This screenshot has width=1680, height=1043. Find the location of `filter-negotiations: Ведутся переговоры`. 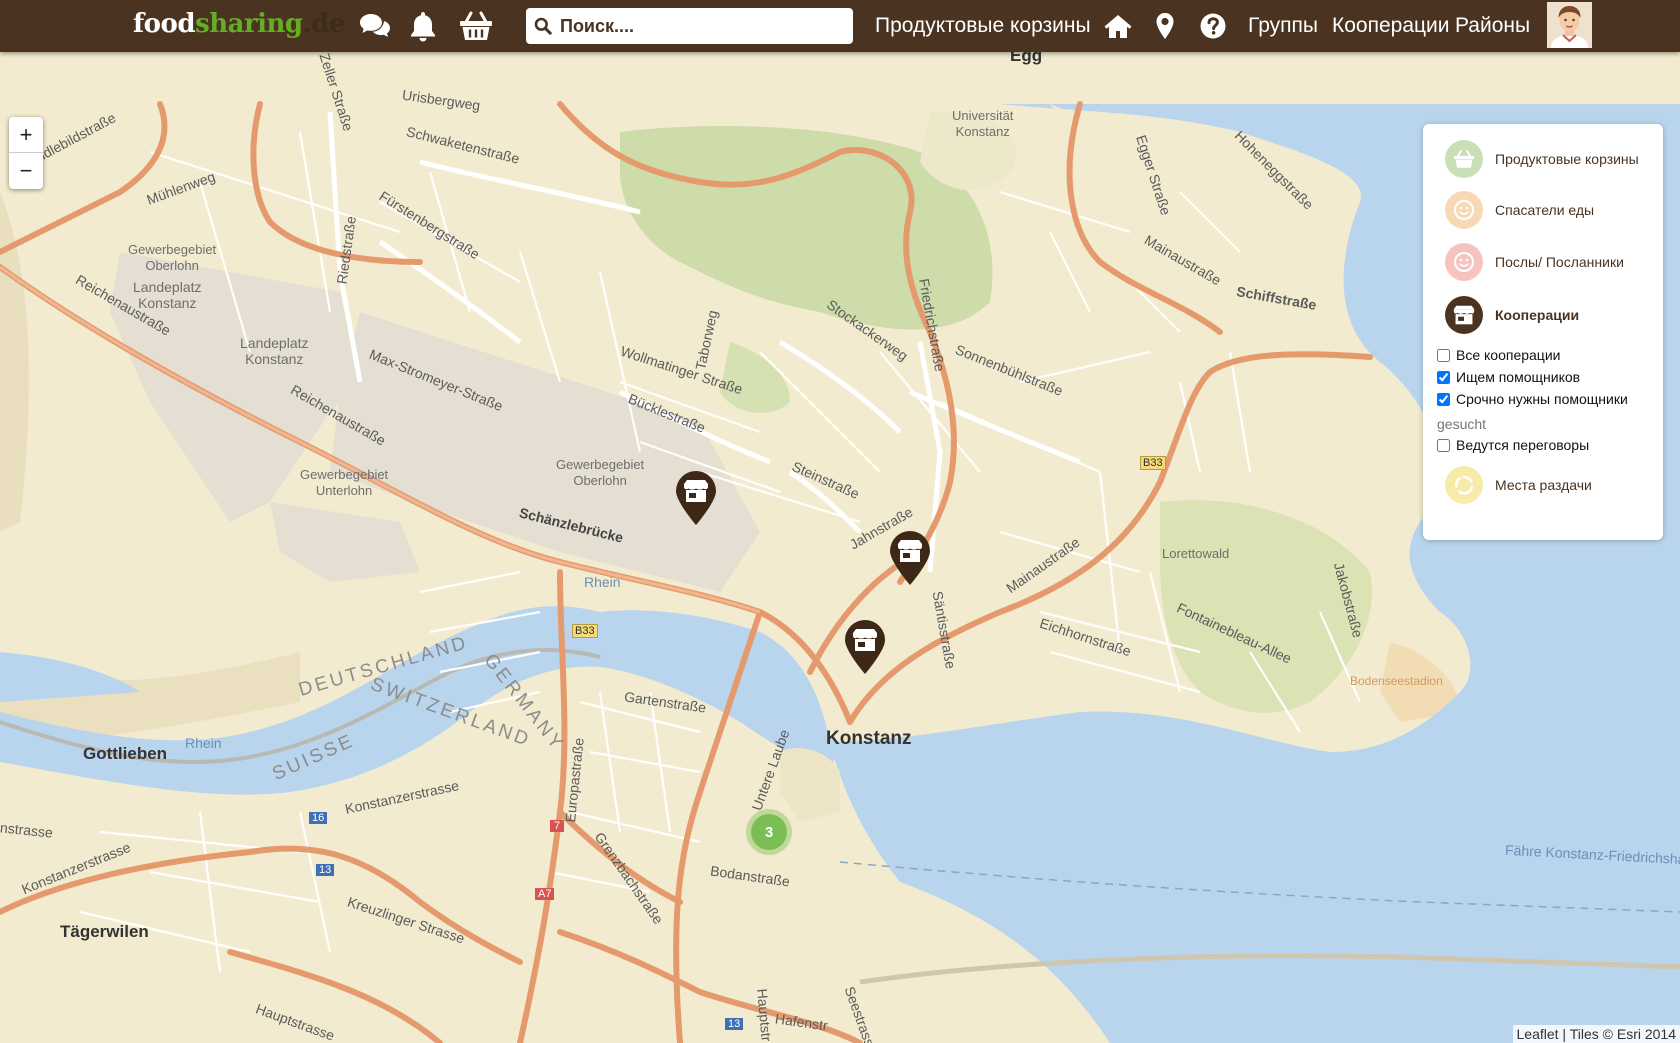

filter-negotiations: Ведутся переговоры is located at coordinates (1513, 445).